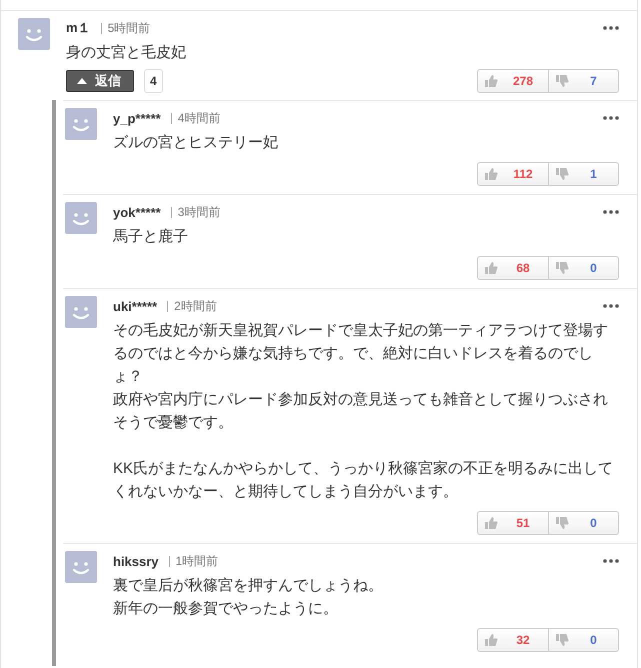  Describe the element at coordinates (583, 174) in the screenshot. I see `dislike-button: 1` at that location.